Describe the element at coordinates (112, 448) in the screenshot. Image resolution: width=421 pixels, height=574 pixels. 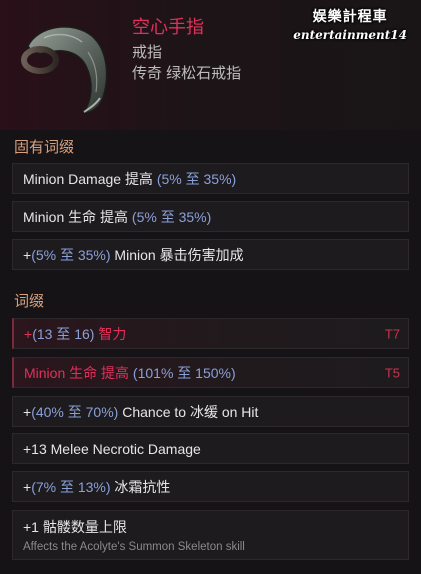
I see `affix-label: +13 Melee Necrotic Damage` at that location.